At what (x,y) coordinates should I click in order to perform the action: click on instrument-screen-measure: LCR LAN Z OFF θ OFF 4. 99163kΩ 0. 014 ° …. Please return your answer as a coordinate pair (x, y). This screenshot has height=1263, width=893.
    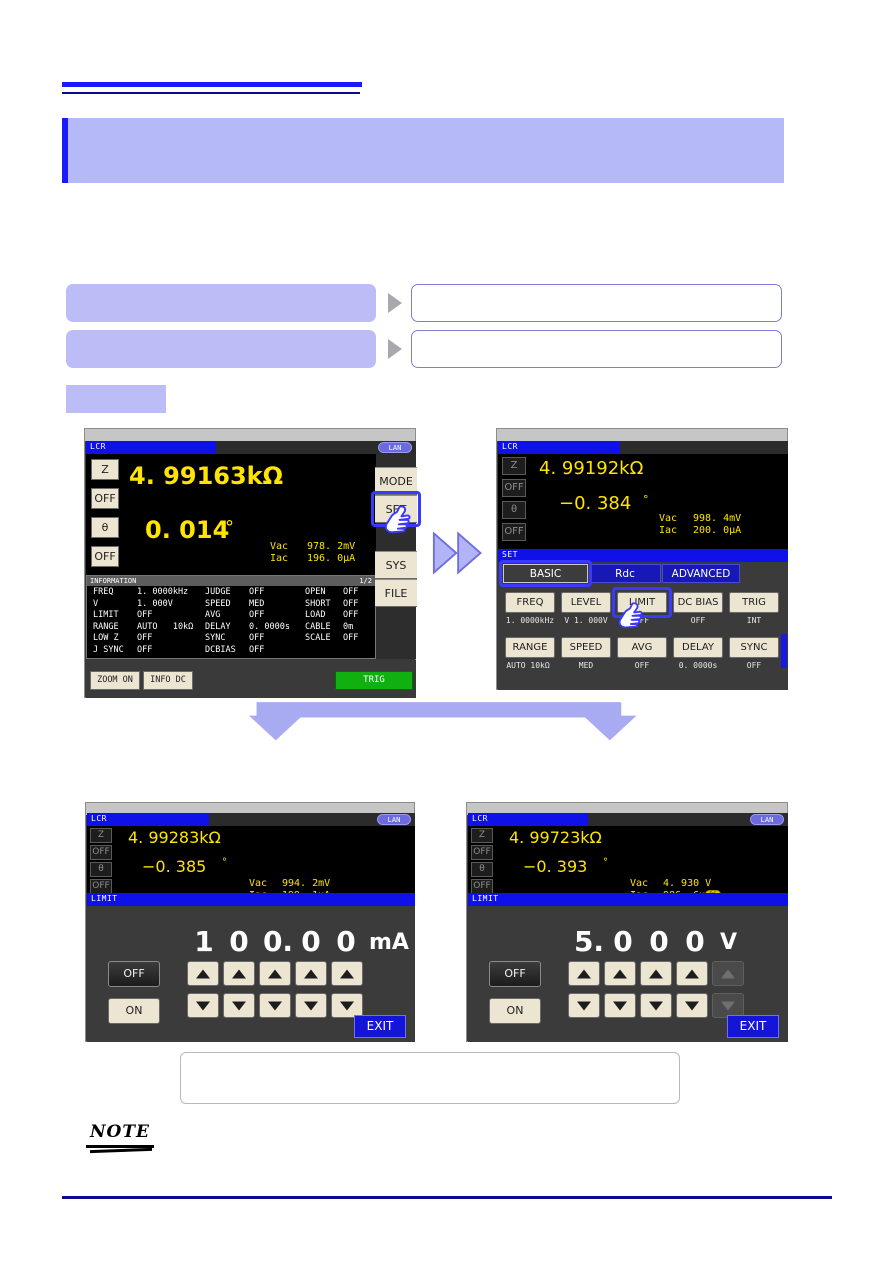
    Looking at the image, I should click on (252, 563).